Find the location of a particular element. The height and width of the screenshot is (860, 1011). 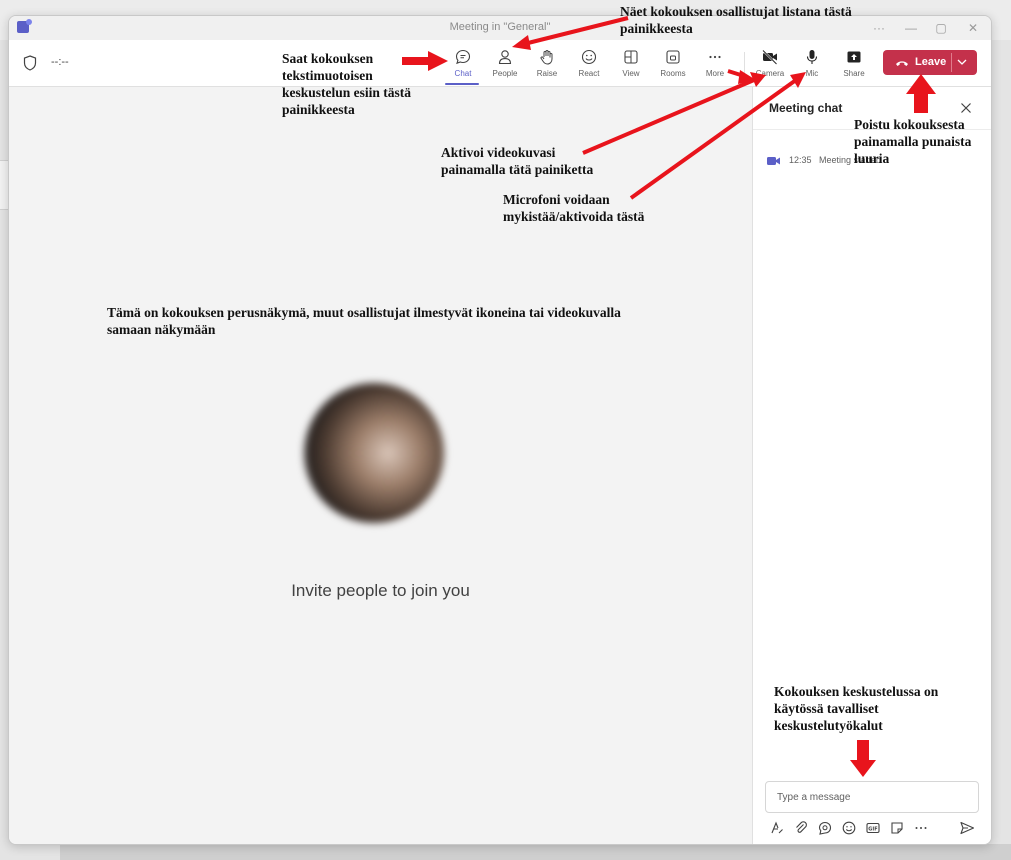

background-taskbar is located at coordinates (535, 852).